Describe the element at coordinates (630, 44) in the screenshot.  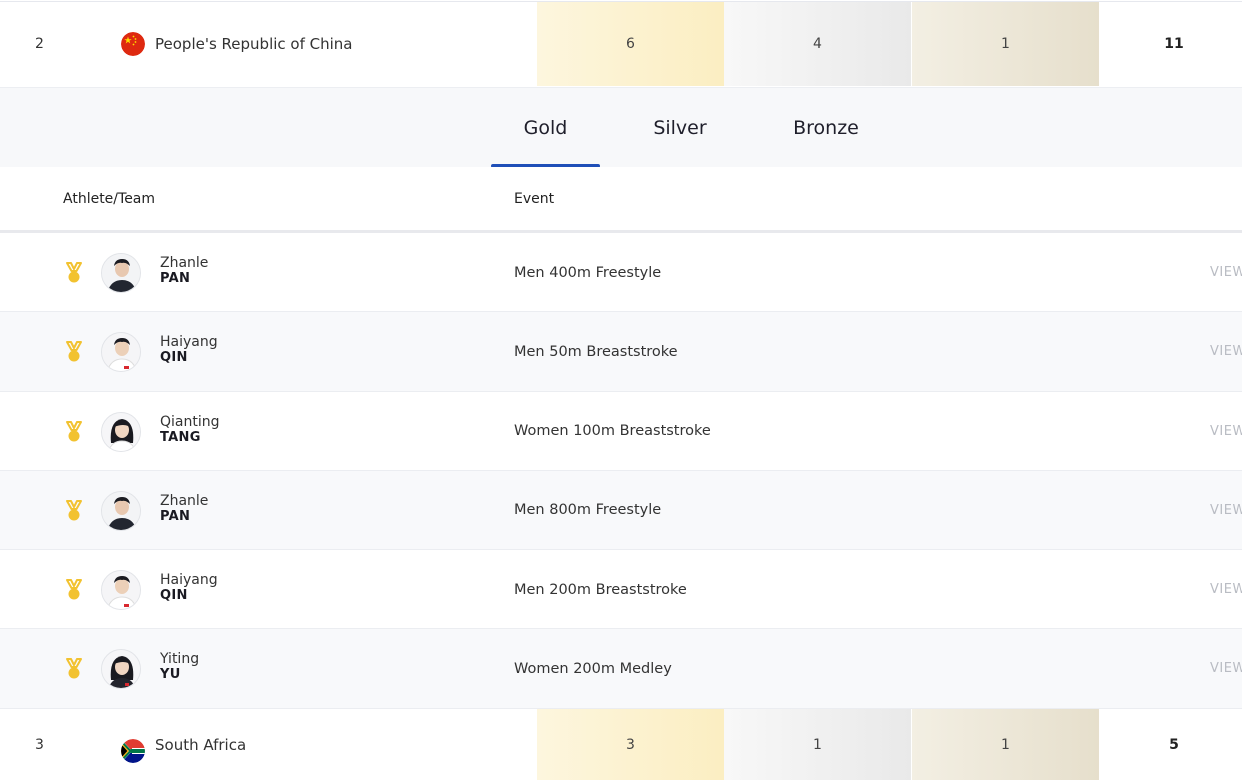
I see `gold-count: 6` at that location.